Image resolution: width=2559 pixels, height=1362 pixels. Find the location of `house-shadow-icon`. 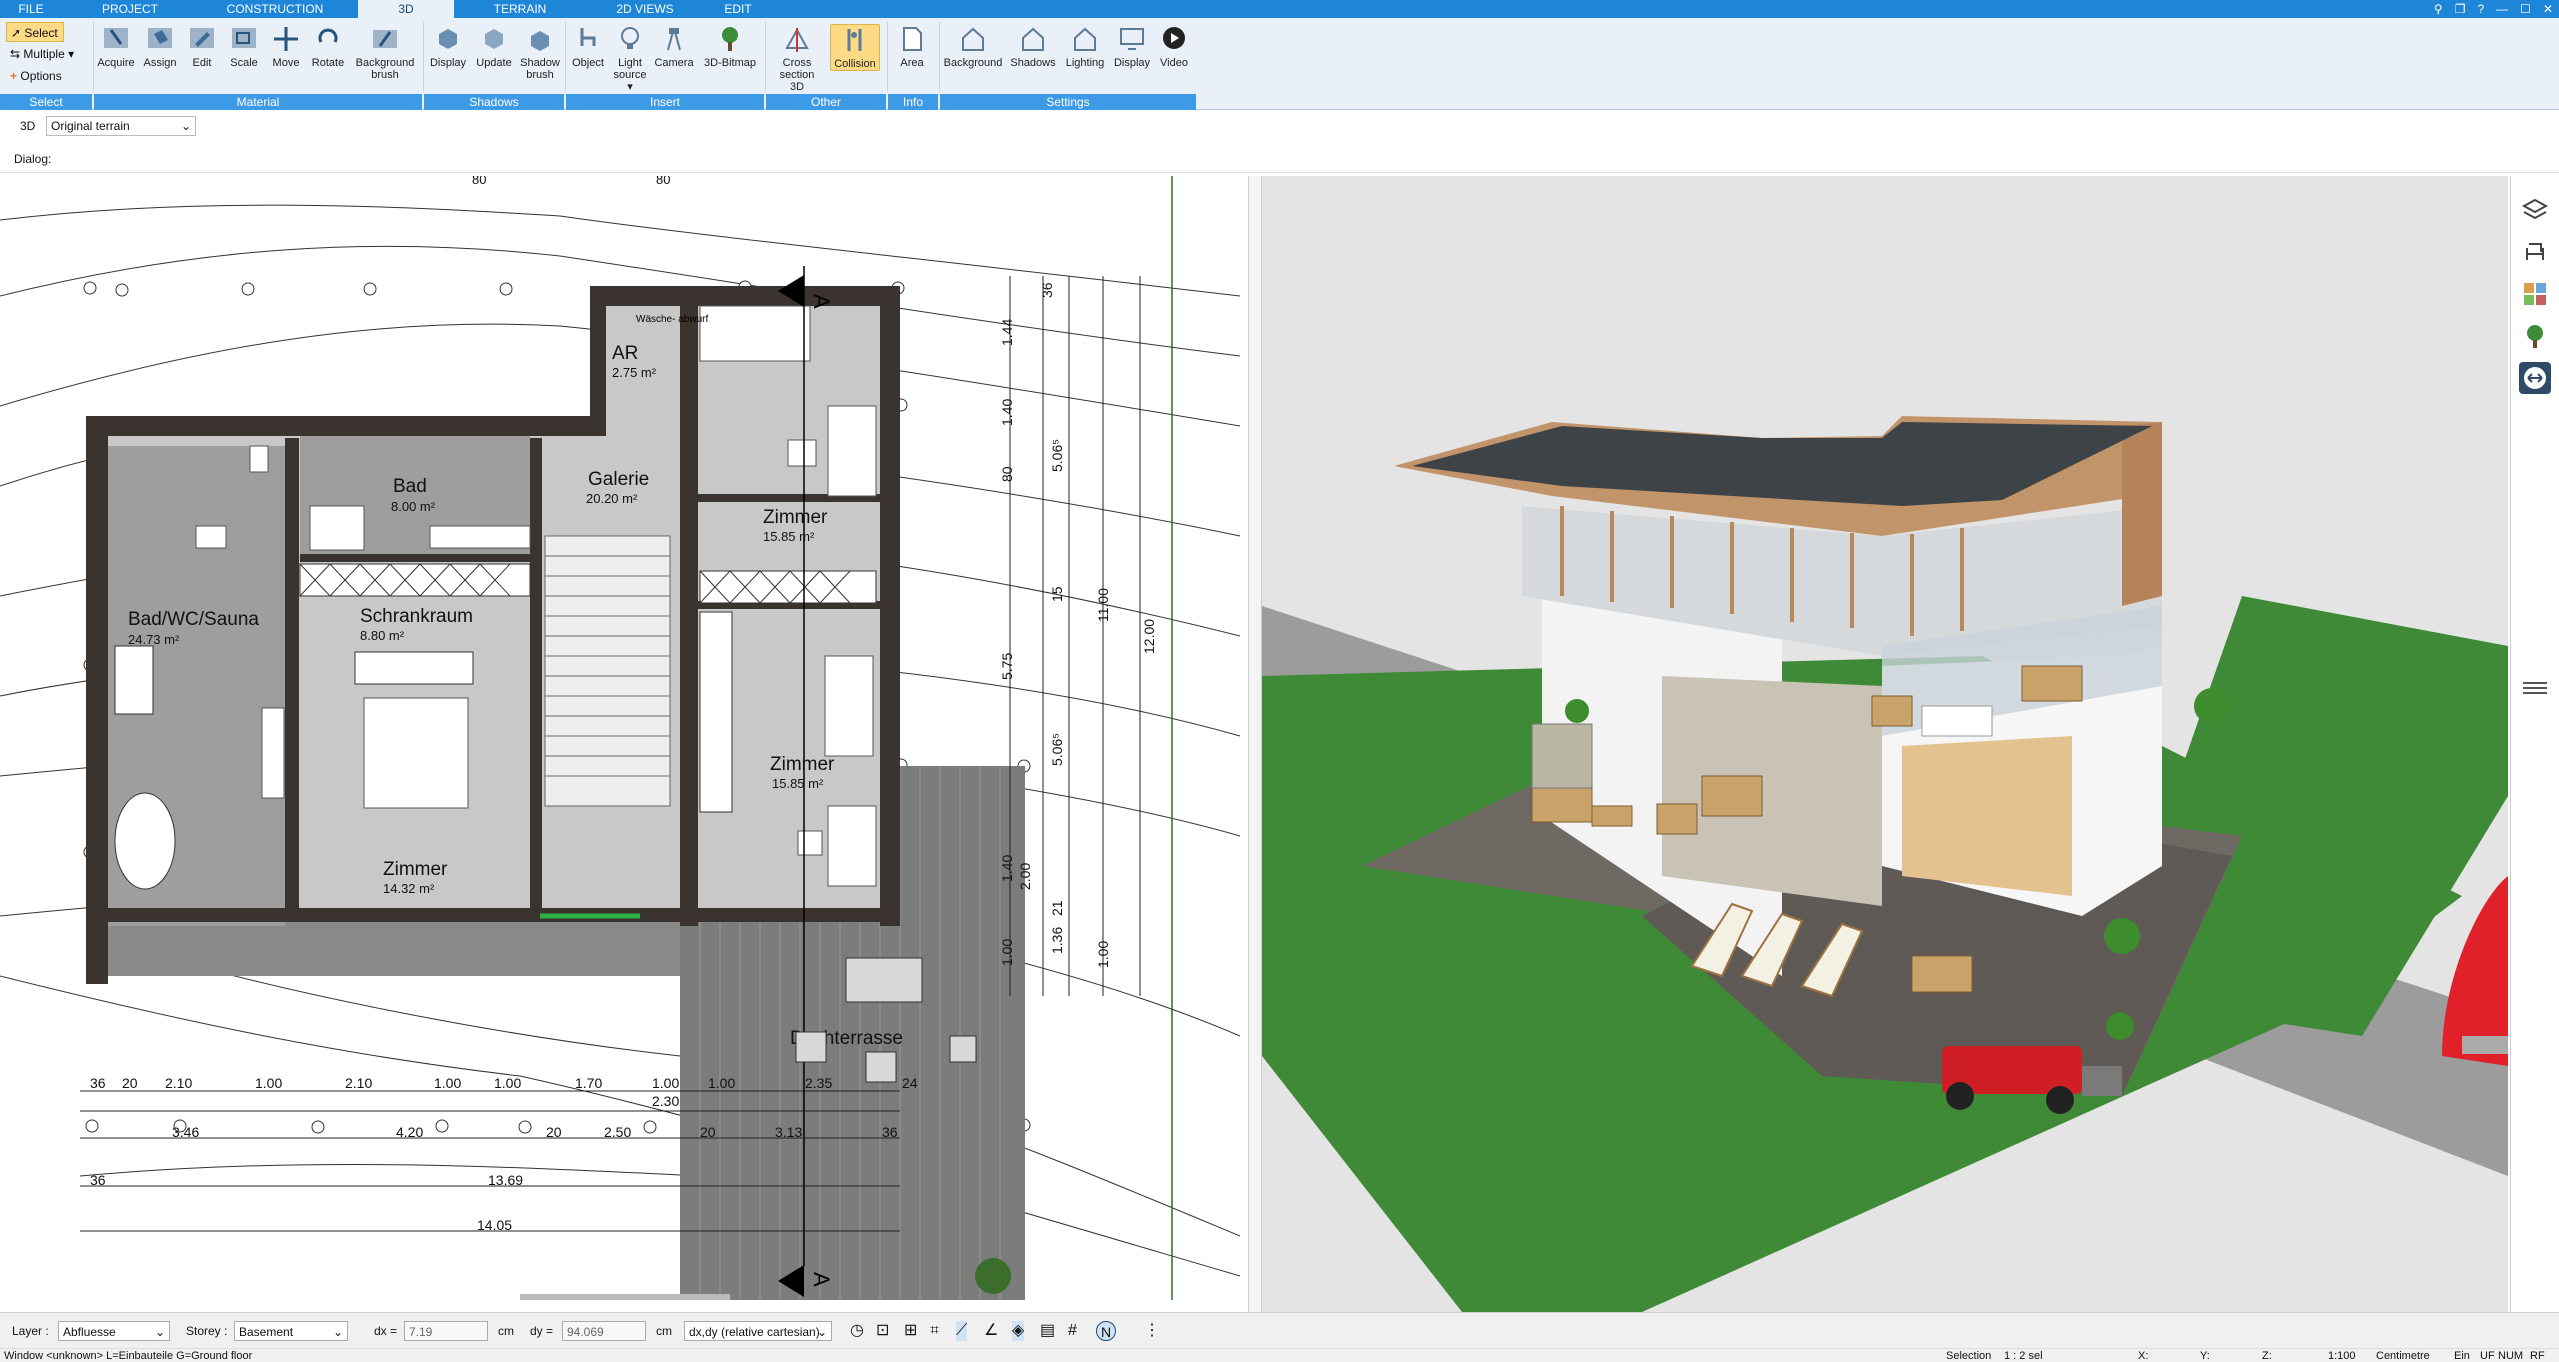

house-shadow-icon is located at coordinates (1033, 39).